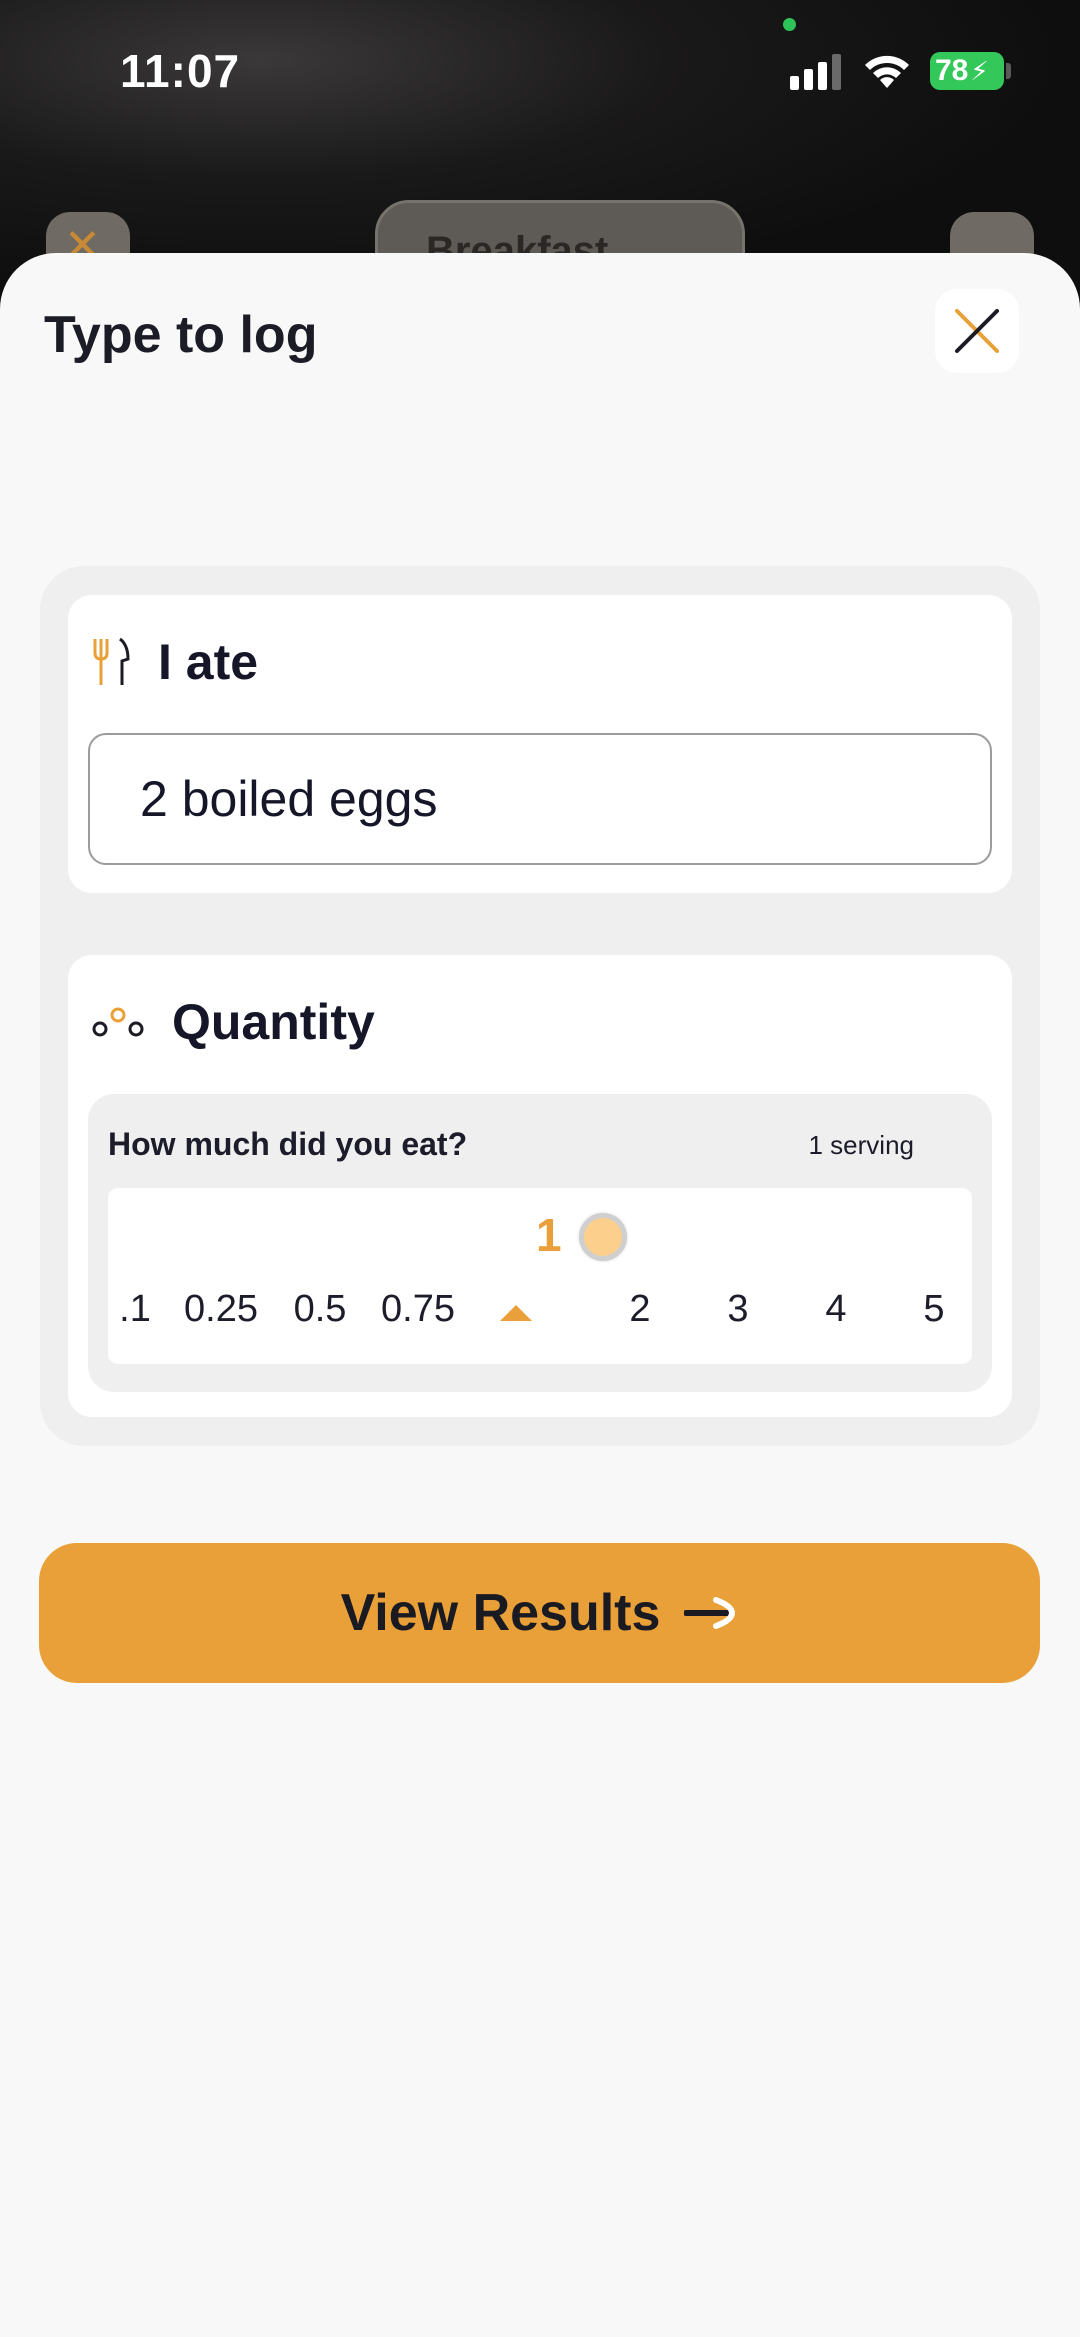  I want to click on quantity-option: 3, so click(737, 1309).